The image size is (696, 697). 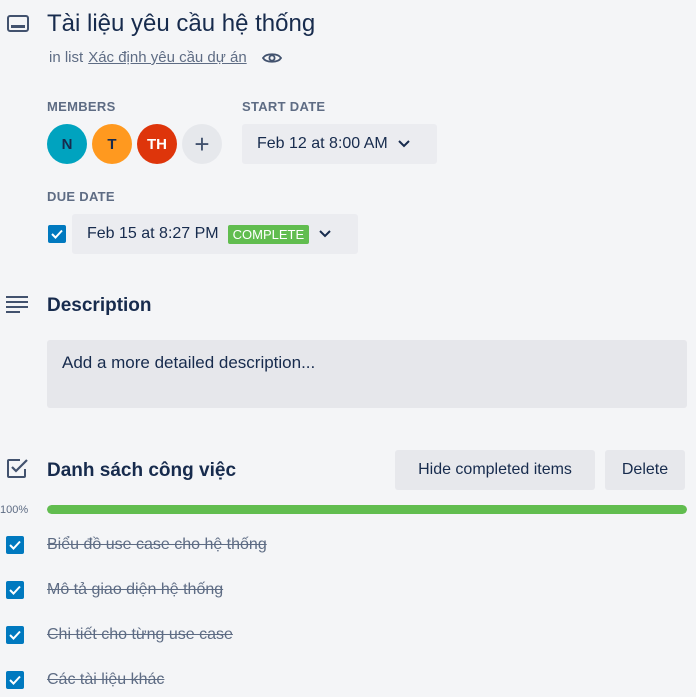 I want to click on checklist-title: Danh sách công việc, so click(x=141, y=471).